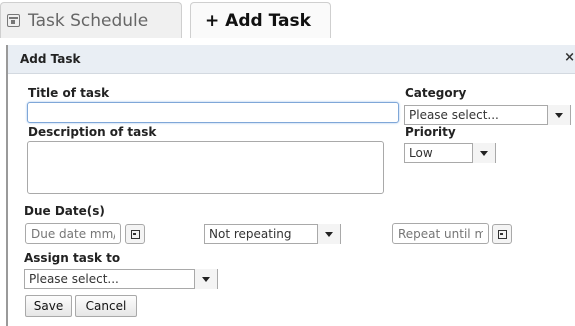 The image size is (575, 326). I want to click on category-label: Category, so click(436, 93).